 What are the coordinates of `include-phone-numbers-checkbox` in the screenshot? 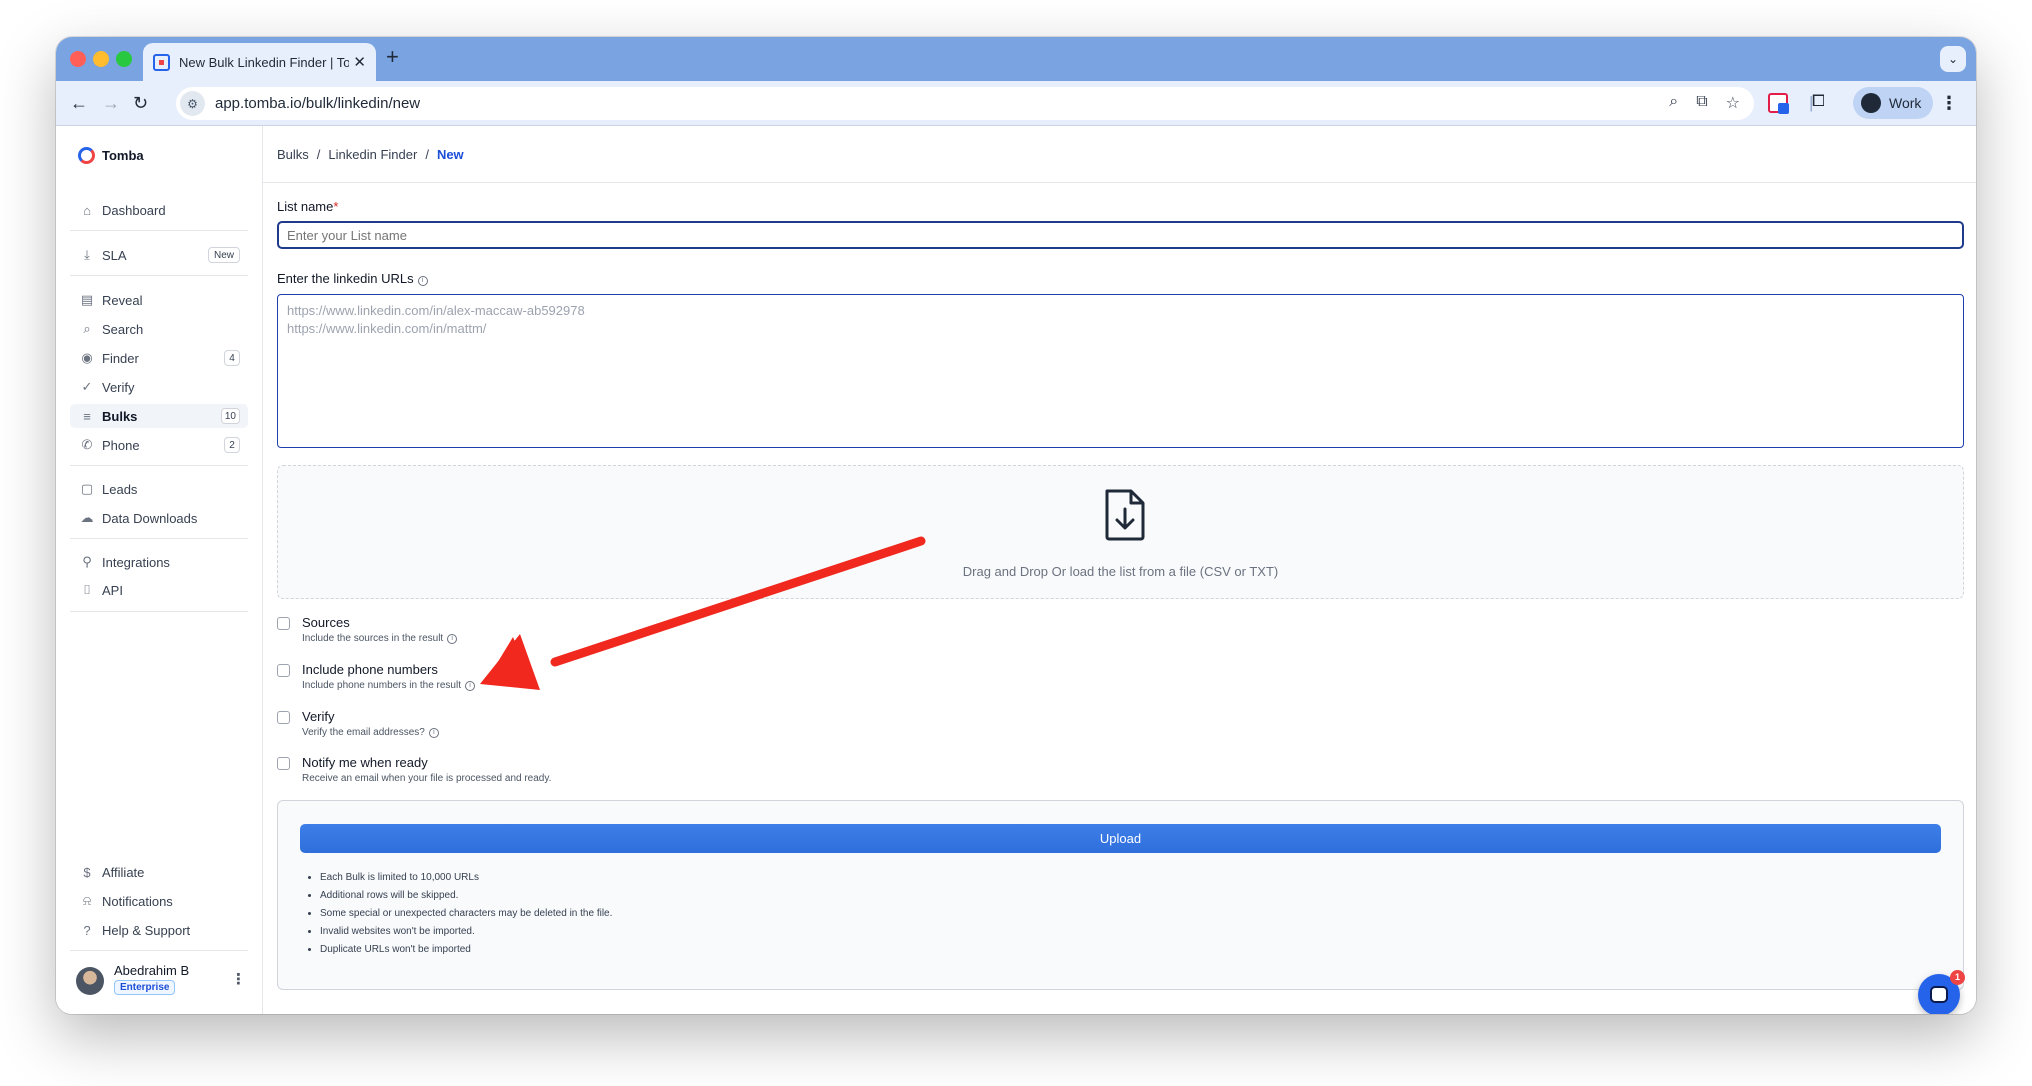 It's located at (283, 670).